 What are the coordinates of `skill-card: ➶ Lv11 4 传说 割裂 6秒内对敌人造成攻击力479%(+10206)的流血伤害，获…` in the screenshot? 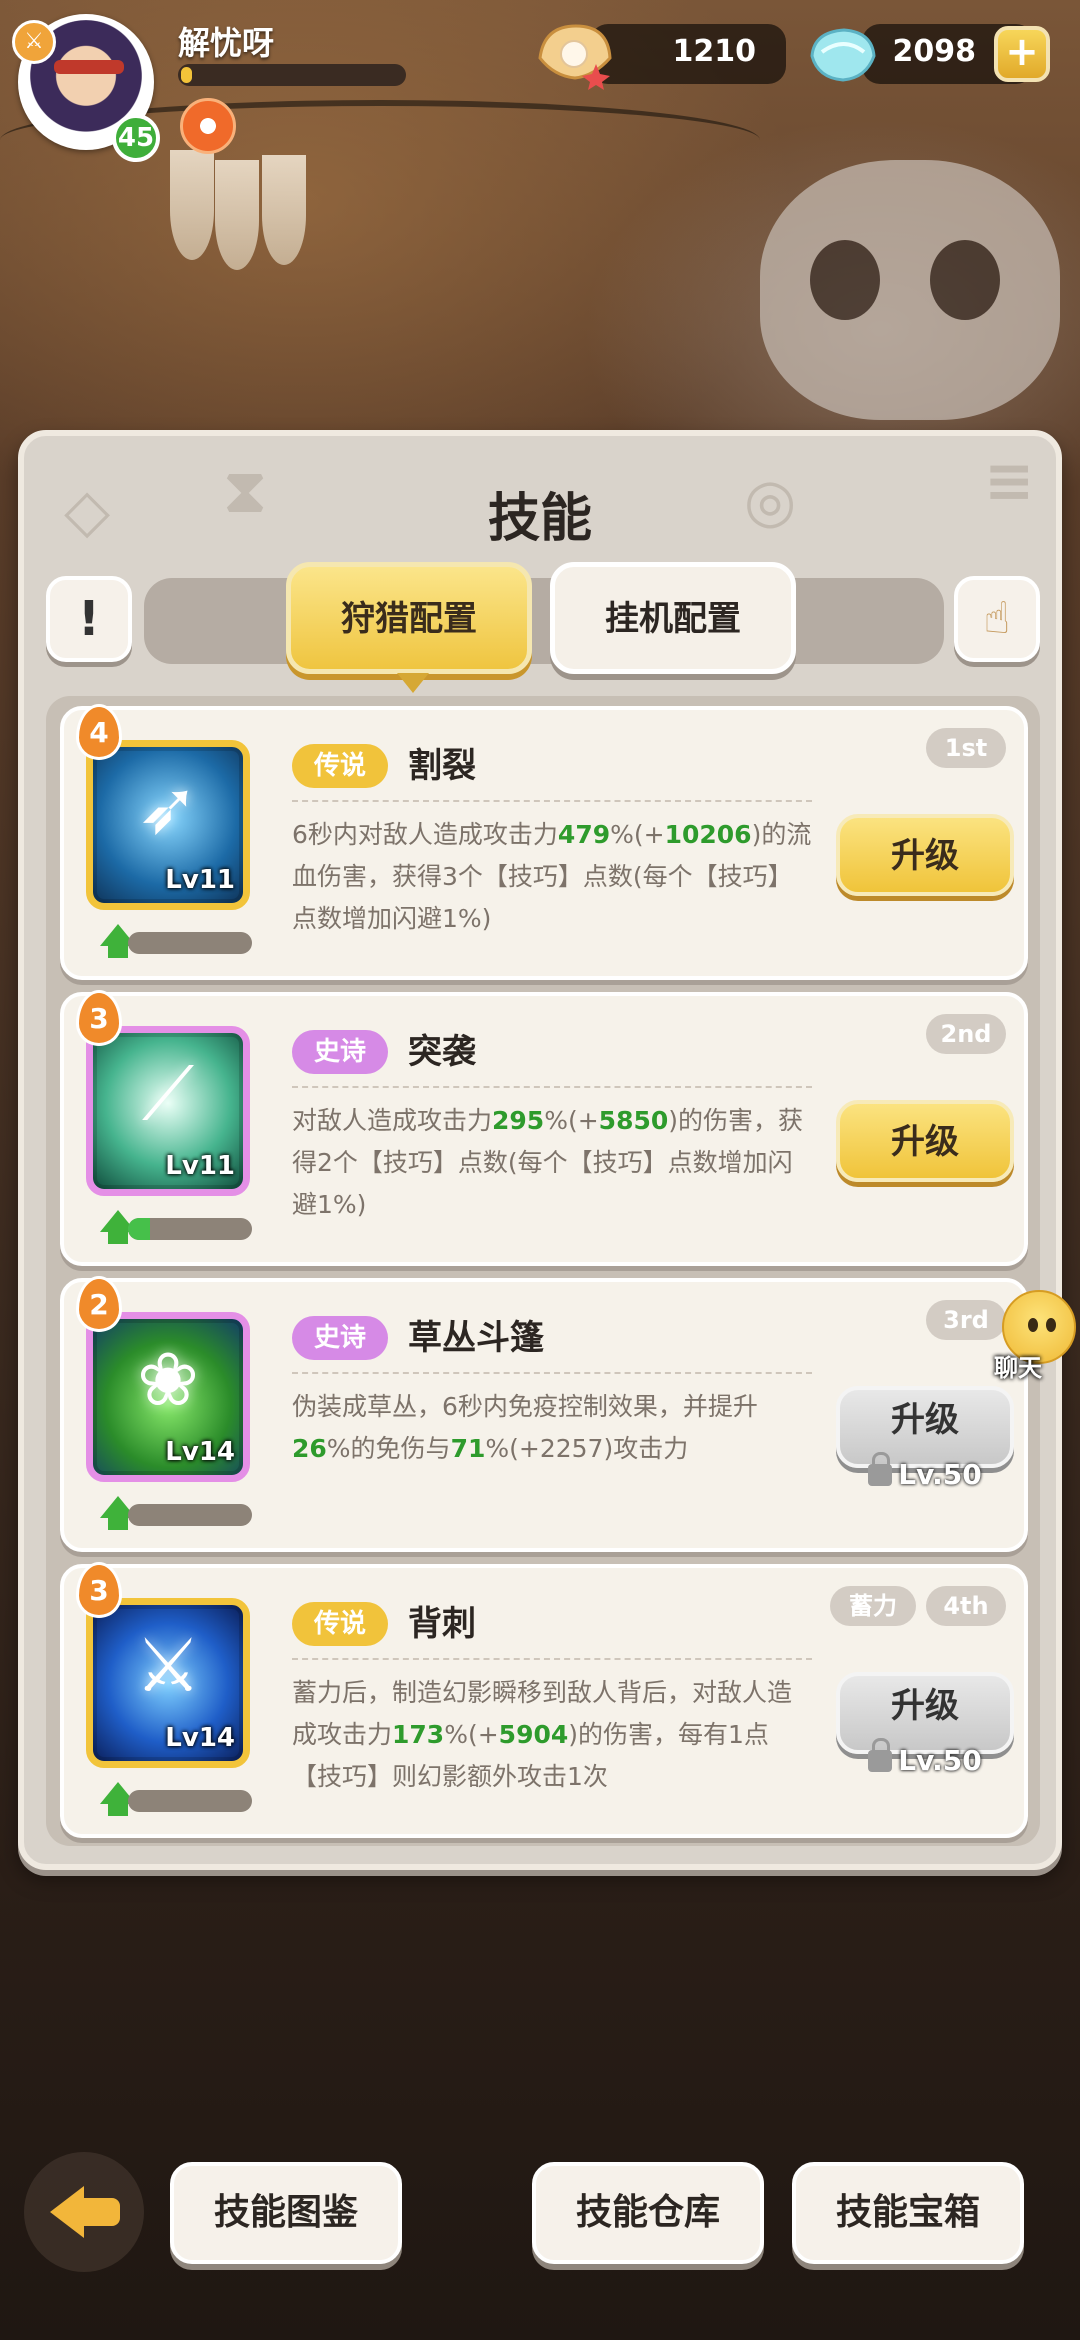 It's located at (544, 842).